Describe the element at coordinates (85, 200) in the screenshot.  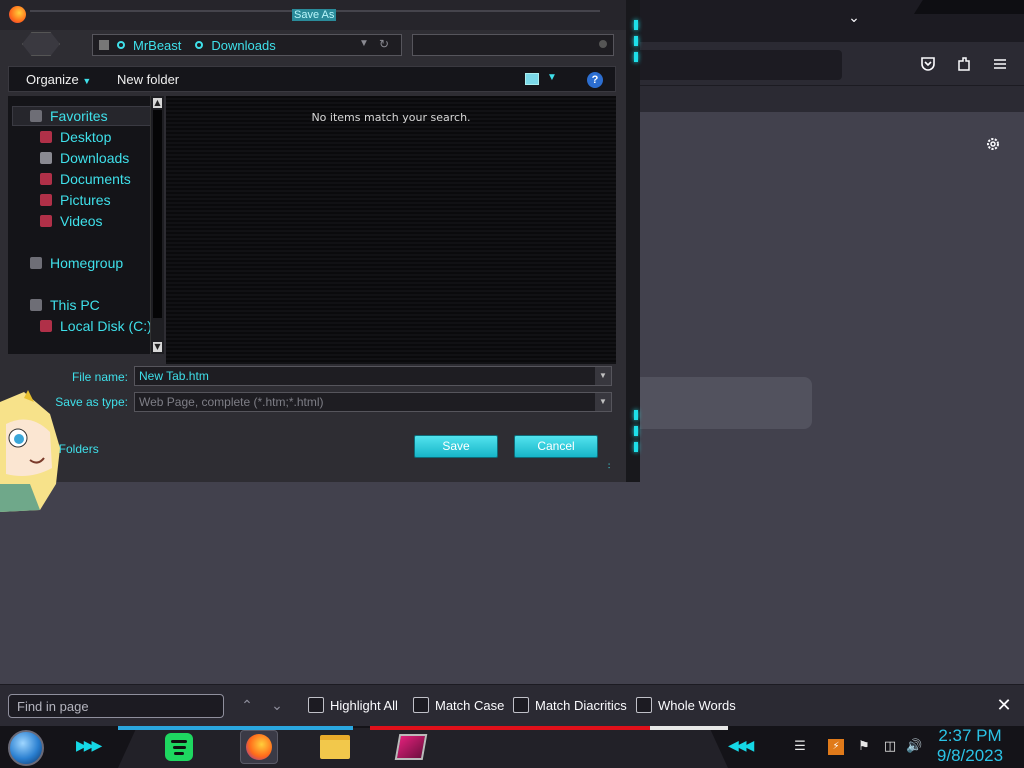
I see `nav-label: Pictures` at that location.